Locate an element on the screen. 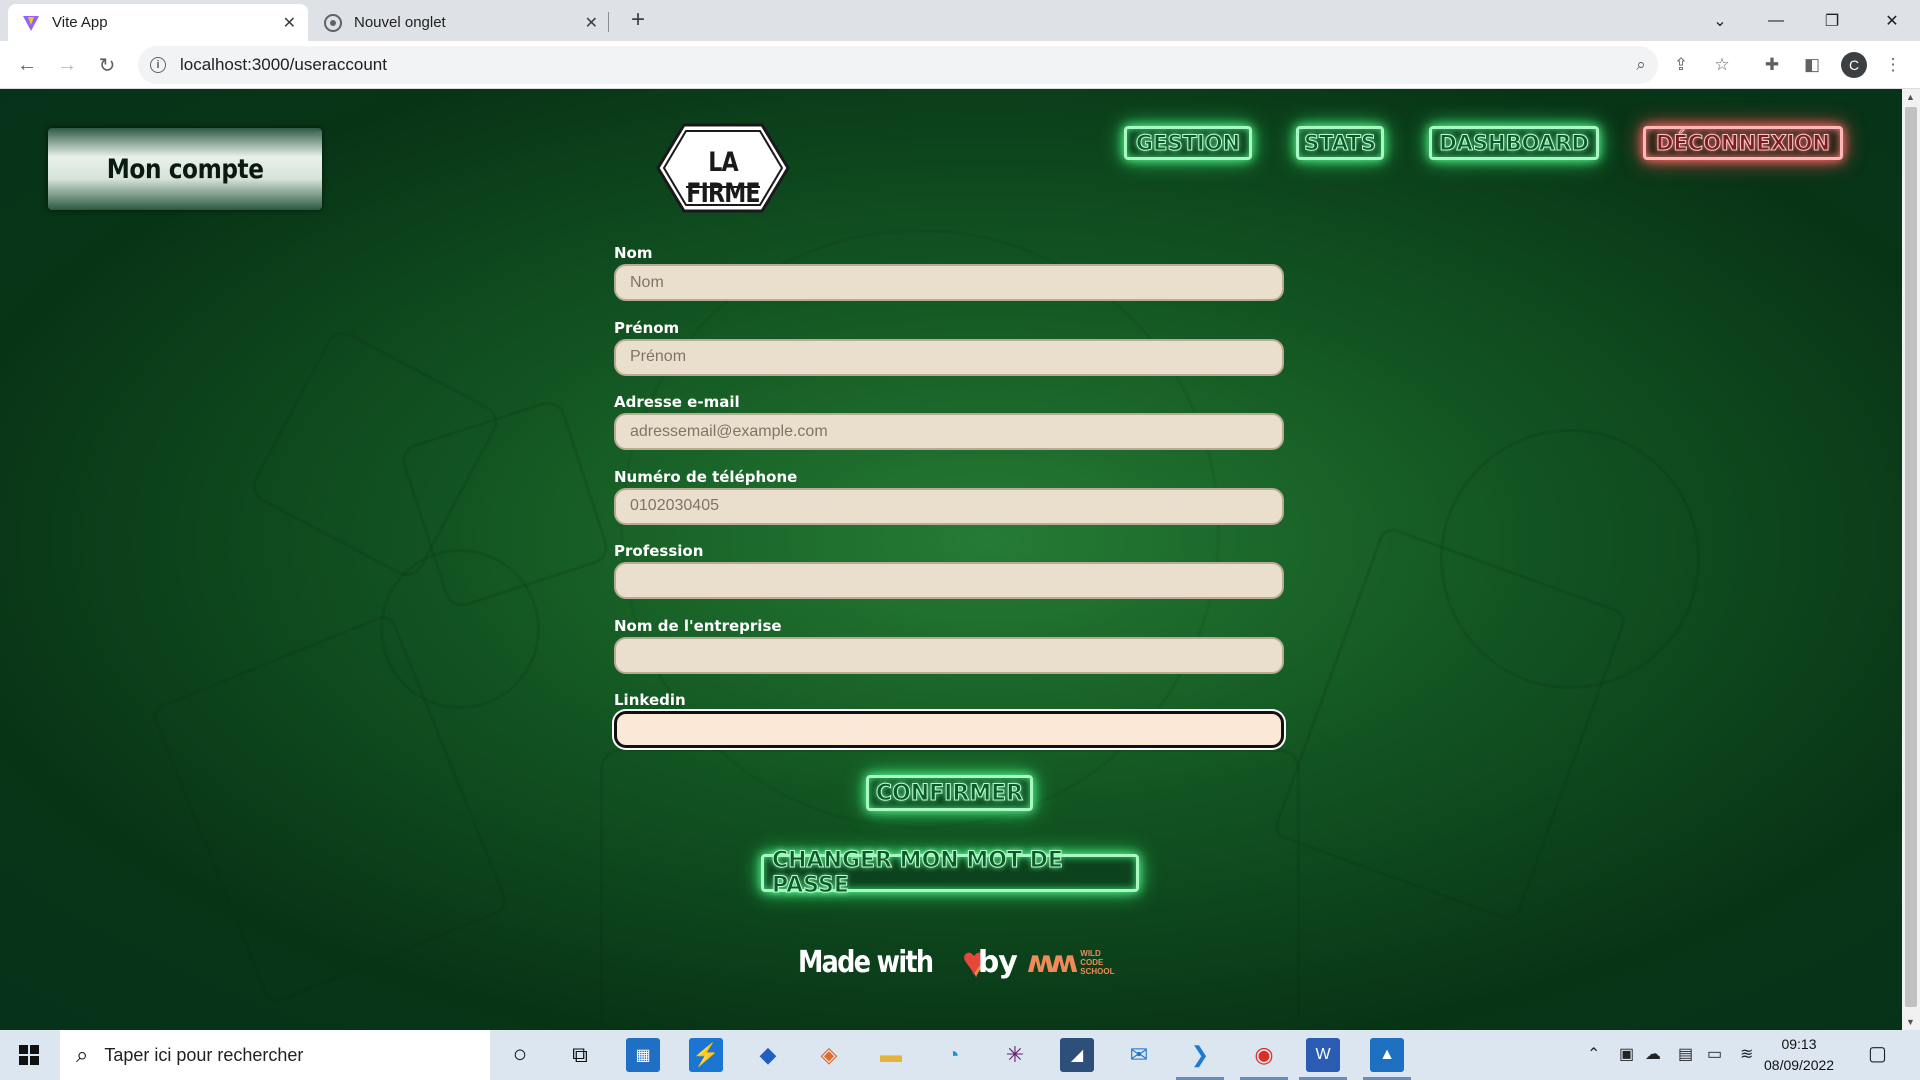 This screenshot has height=1080, width=1920. field-nom: Nom Nom is located at coordinates (949, 279).